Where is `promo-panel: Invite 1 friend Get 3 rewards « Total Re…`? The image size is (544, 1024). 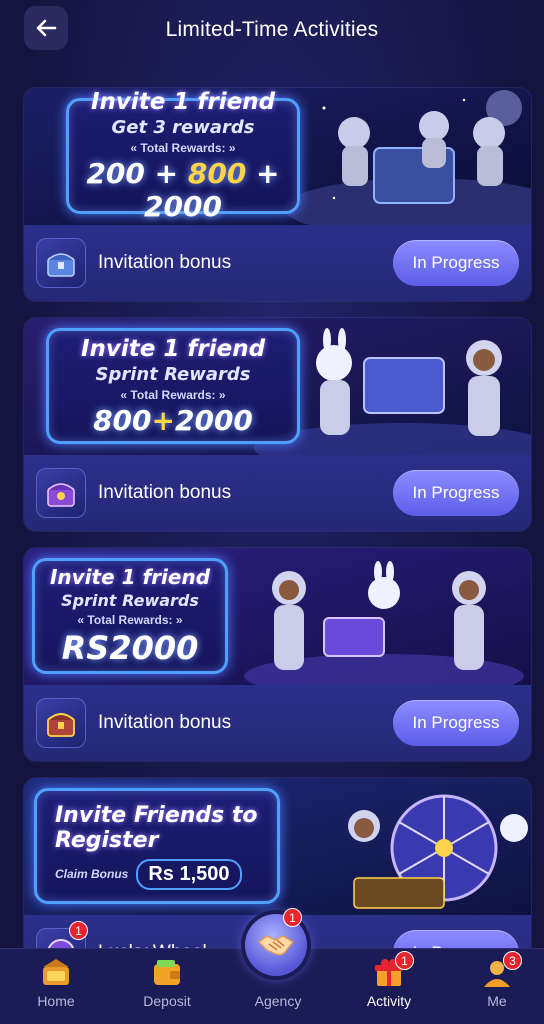
promo-panel: Invite 1 friend Get 3 rewards « Total Re… is located at coordinates (183, 156).